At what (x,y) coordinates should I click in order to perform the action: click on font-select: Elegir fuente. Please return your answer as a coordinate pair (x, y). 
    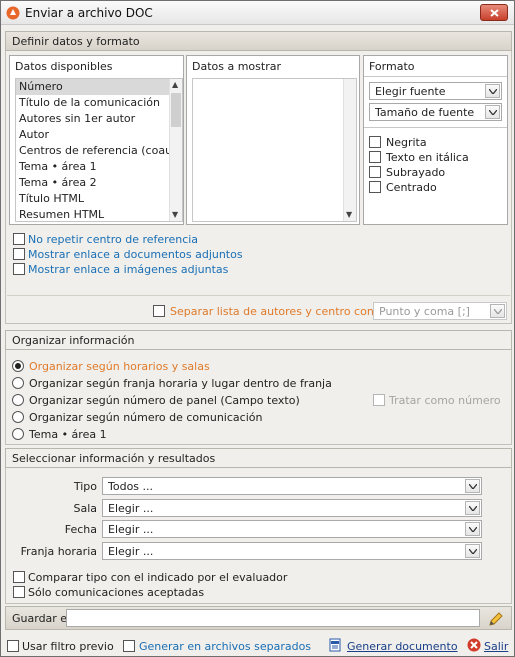
    Looking at the image, I should click on (435, 91).